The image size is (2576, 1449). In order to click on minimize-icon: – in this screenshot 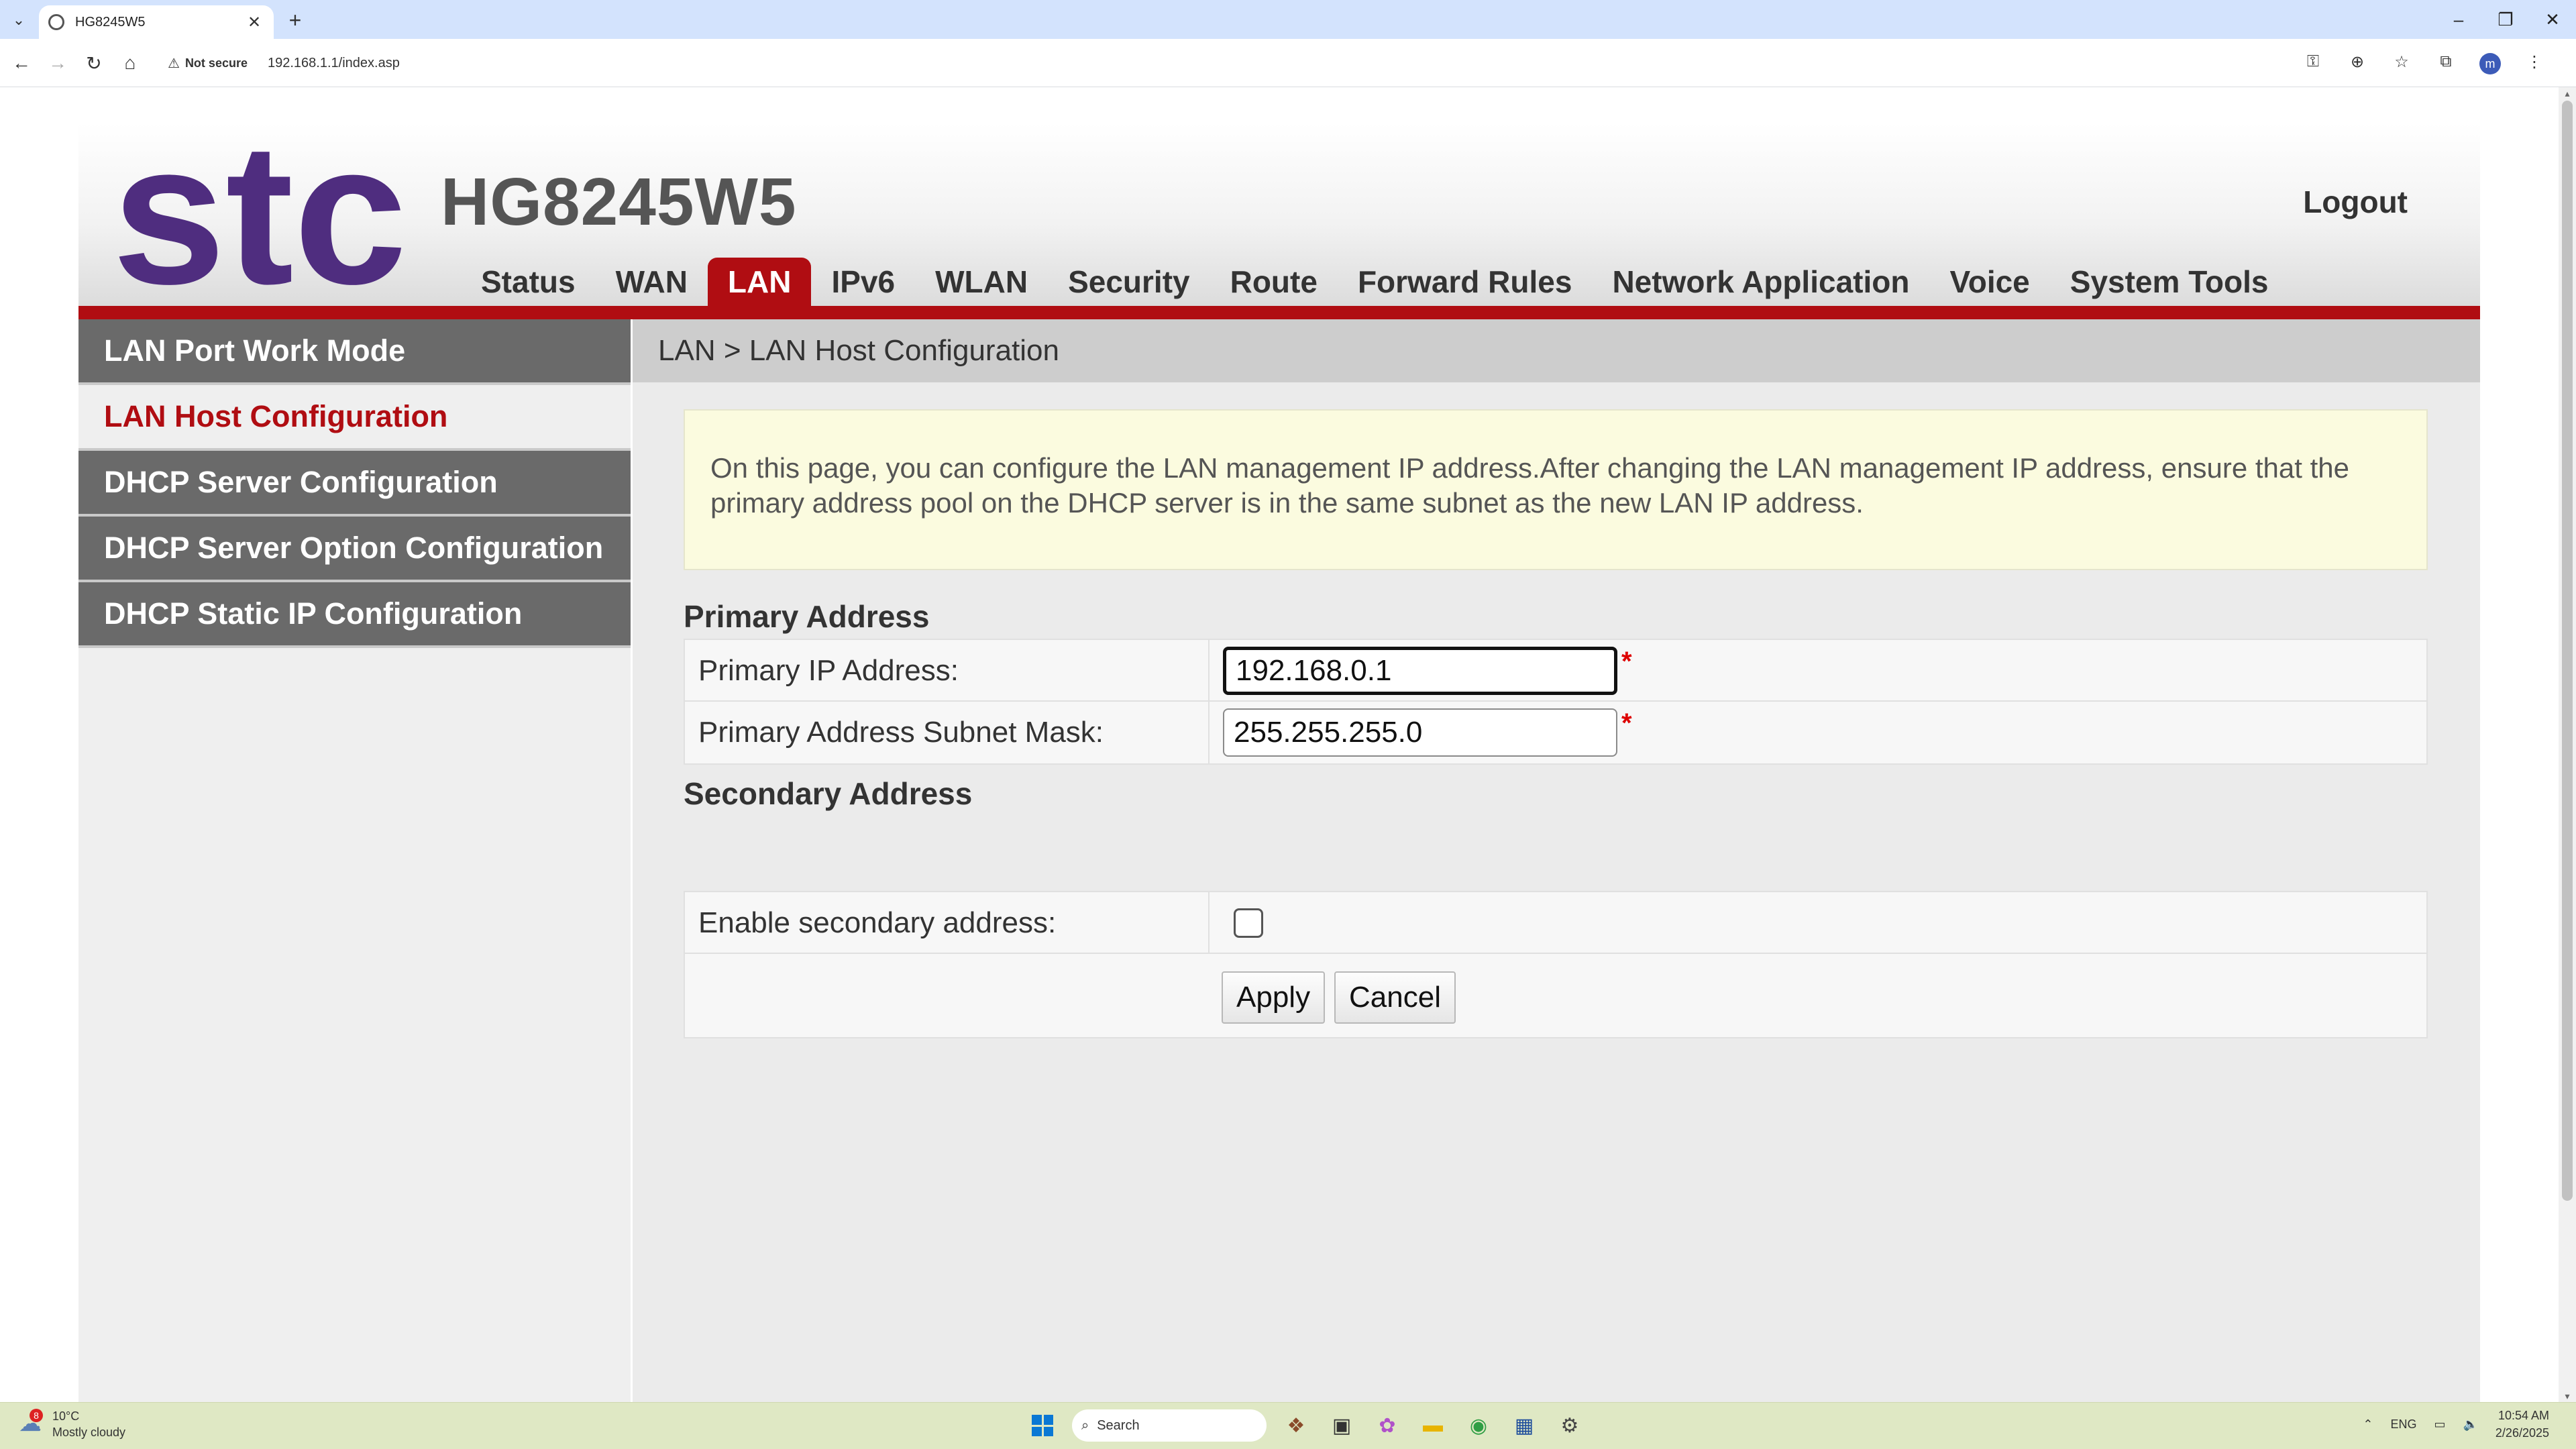, I will do `click(2458, 19)`.